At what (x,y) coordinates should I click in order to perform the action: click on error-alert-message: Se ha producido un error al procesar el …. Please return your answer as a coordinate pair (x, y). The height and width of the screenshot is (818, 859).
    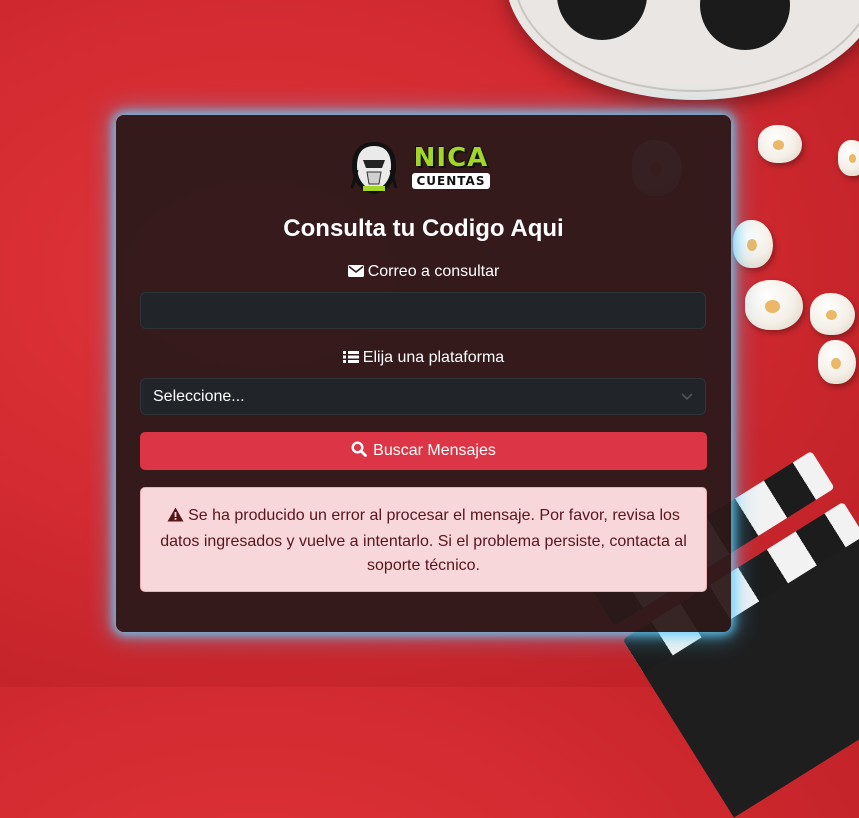
    Looking at the image, I should click on (423, 540).